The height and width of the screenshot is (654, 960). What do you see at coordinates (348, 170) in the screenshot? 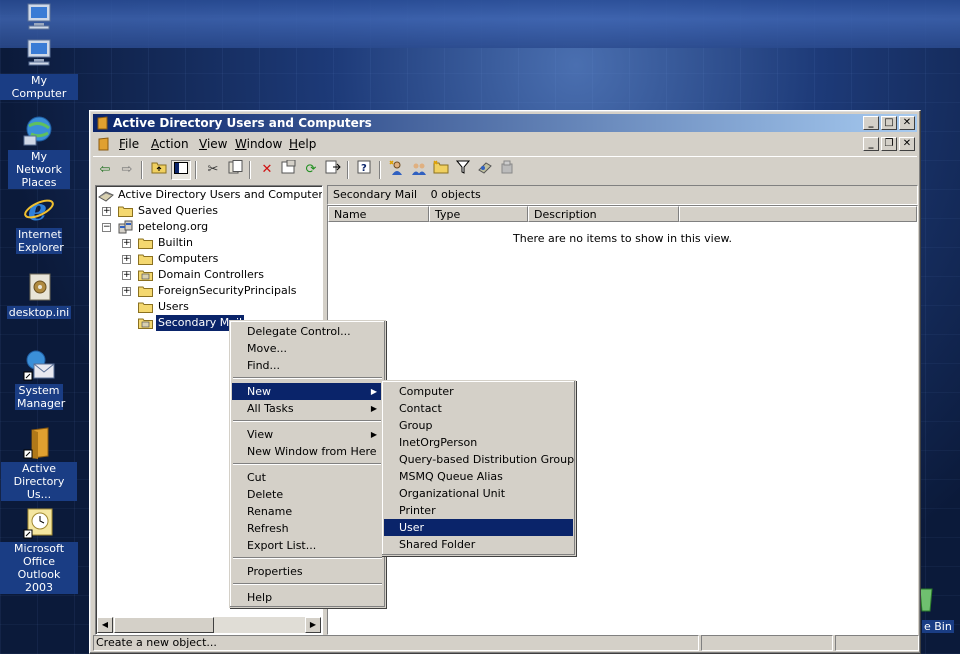
I see `toolbar-separator` at bounding box center [348, 170].